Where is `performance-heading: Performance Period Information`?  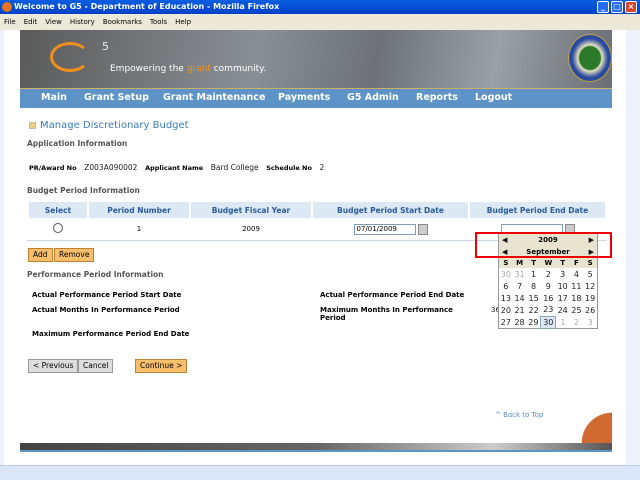 performance-heading: Performance Period Information is located at coordinates (95, 274).